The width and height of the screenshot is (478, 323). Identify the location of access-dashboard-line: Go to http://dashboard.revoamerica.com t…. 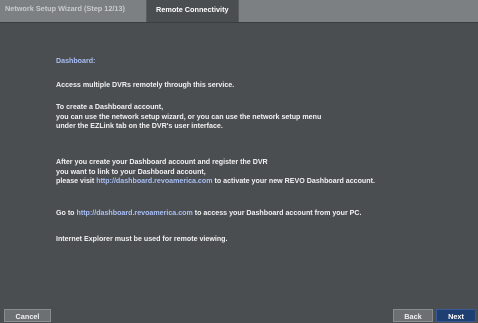
(209, 214).